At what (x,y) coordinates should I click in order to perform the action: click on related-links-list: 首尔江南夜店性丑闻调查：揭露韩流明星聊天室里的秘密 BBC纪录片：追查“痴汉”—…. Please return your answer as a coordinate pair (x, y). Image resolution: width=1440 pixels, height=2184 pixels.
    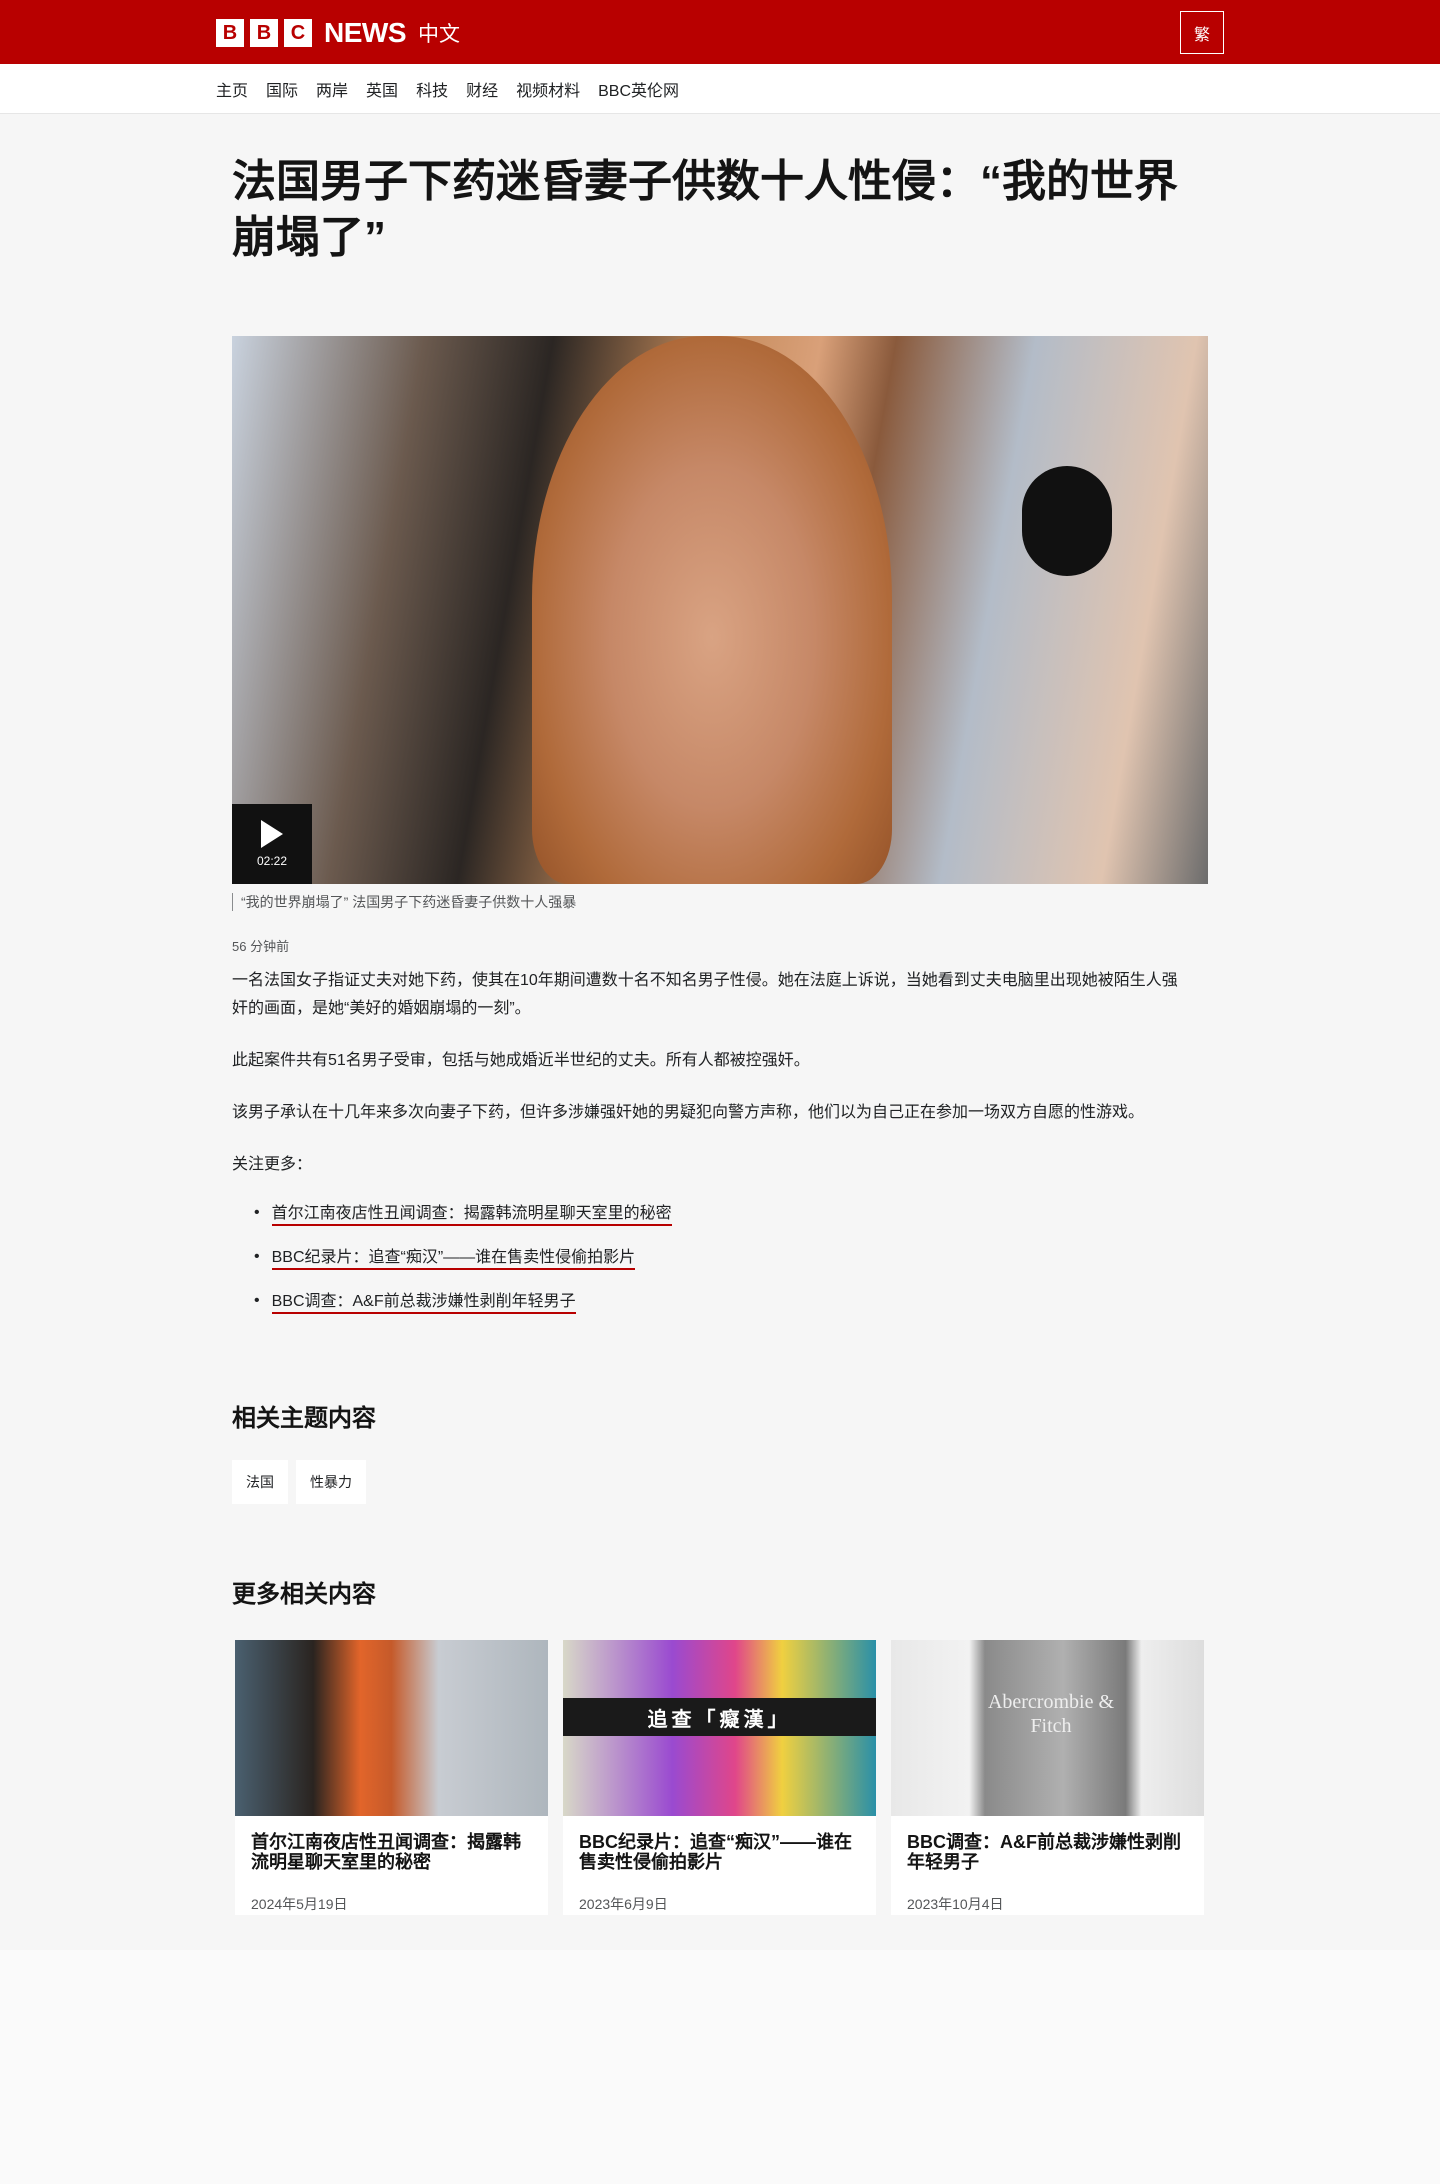
    Looking at the image, I should click on (463, 1270).